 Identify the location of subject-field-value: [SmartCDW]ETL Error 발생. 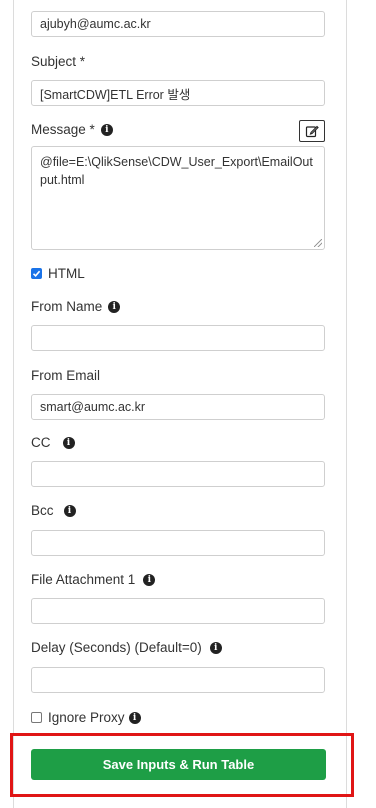
(115, 94).